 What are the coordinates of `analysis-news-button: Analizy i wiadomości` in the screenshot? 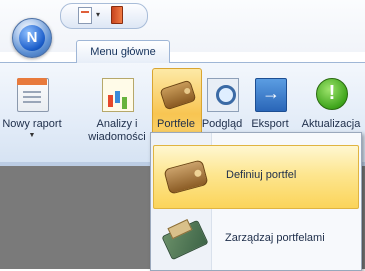 It's located at (117, 108).